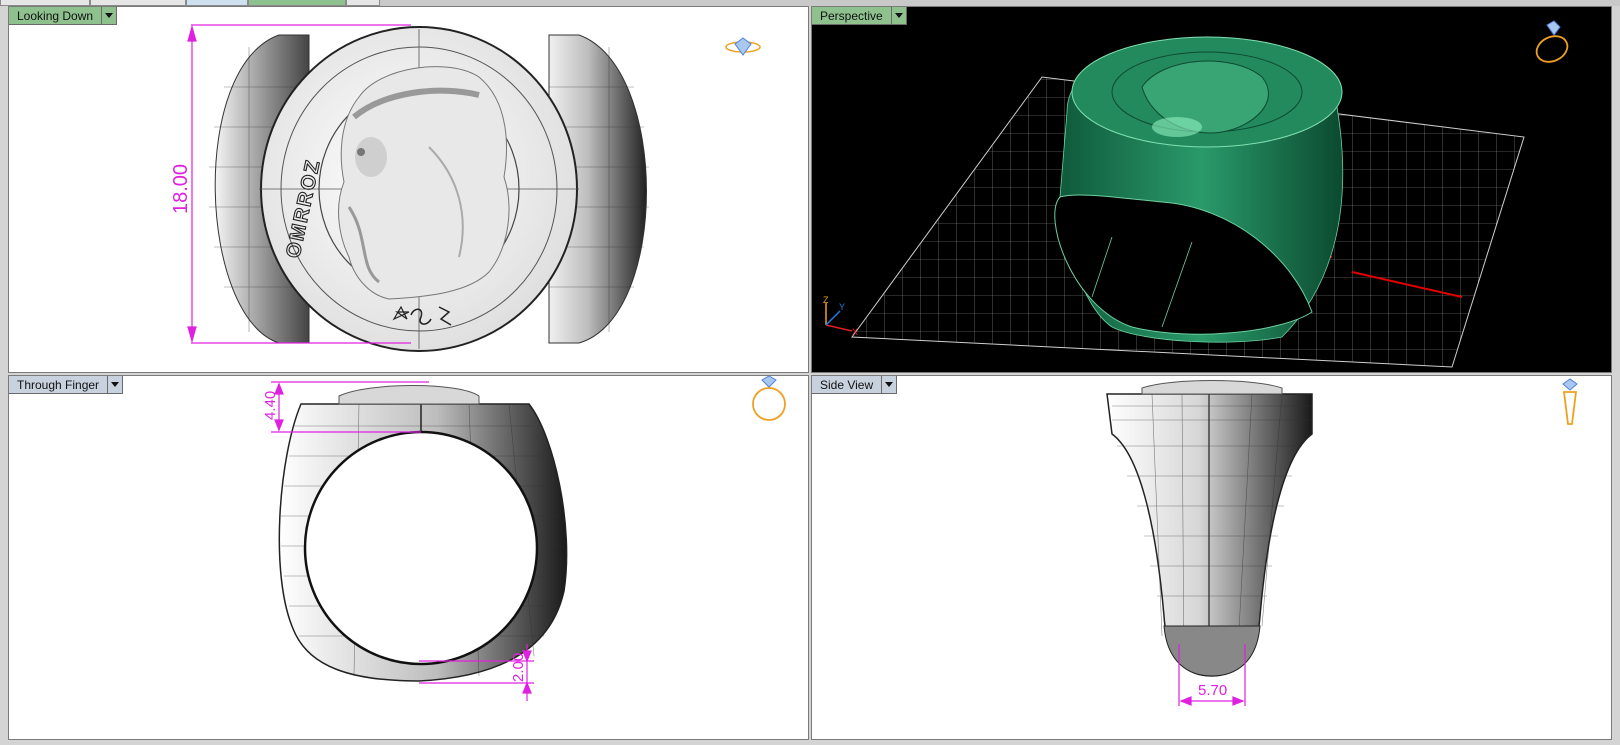 The height and width of the screenshot is (745, 1620). Describe the element at coordinates (847, 385) in the screenshot. I see `viewport-title: Side View` at that location.